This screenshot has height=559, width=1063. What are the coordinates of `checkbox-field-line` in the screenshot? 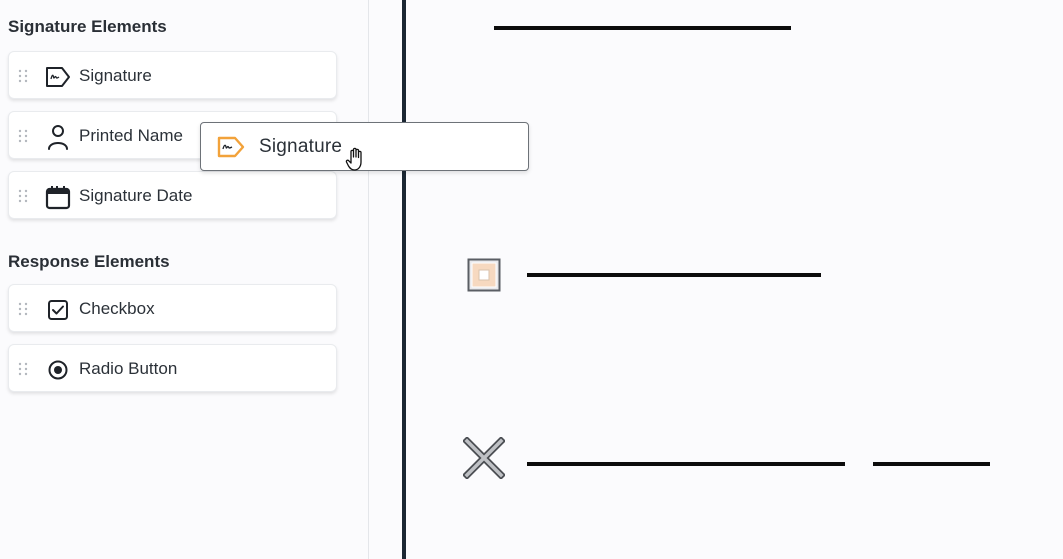 It's located at (674, 275).